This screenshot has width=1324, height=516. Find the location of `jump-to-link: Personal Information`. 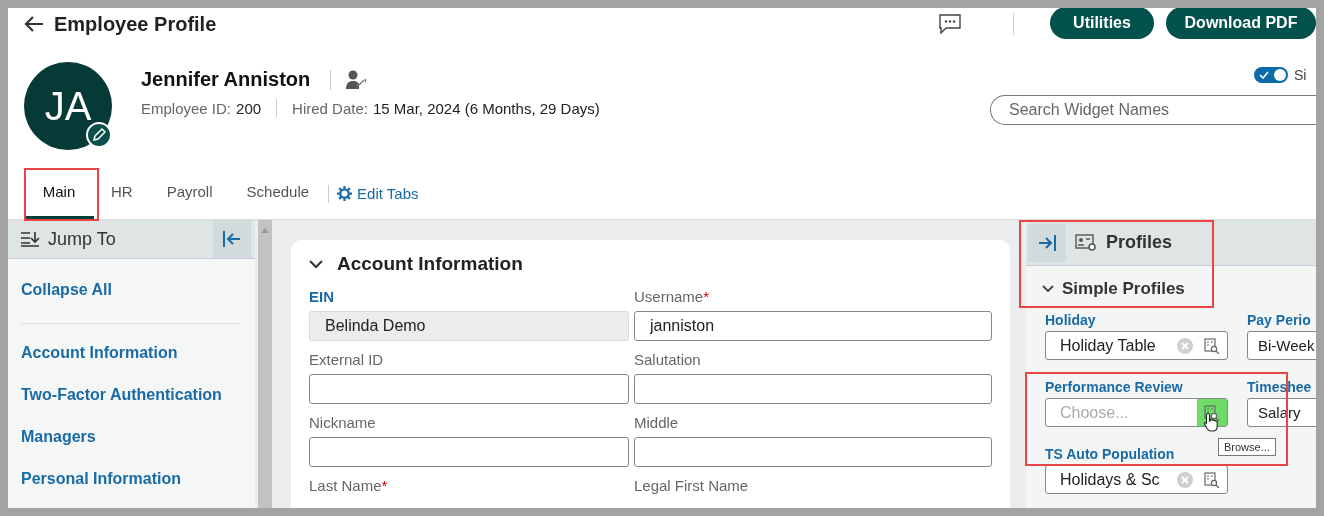

jump-to-link: Personal Information is located at coordinates (131, 479).